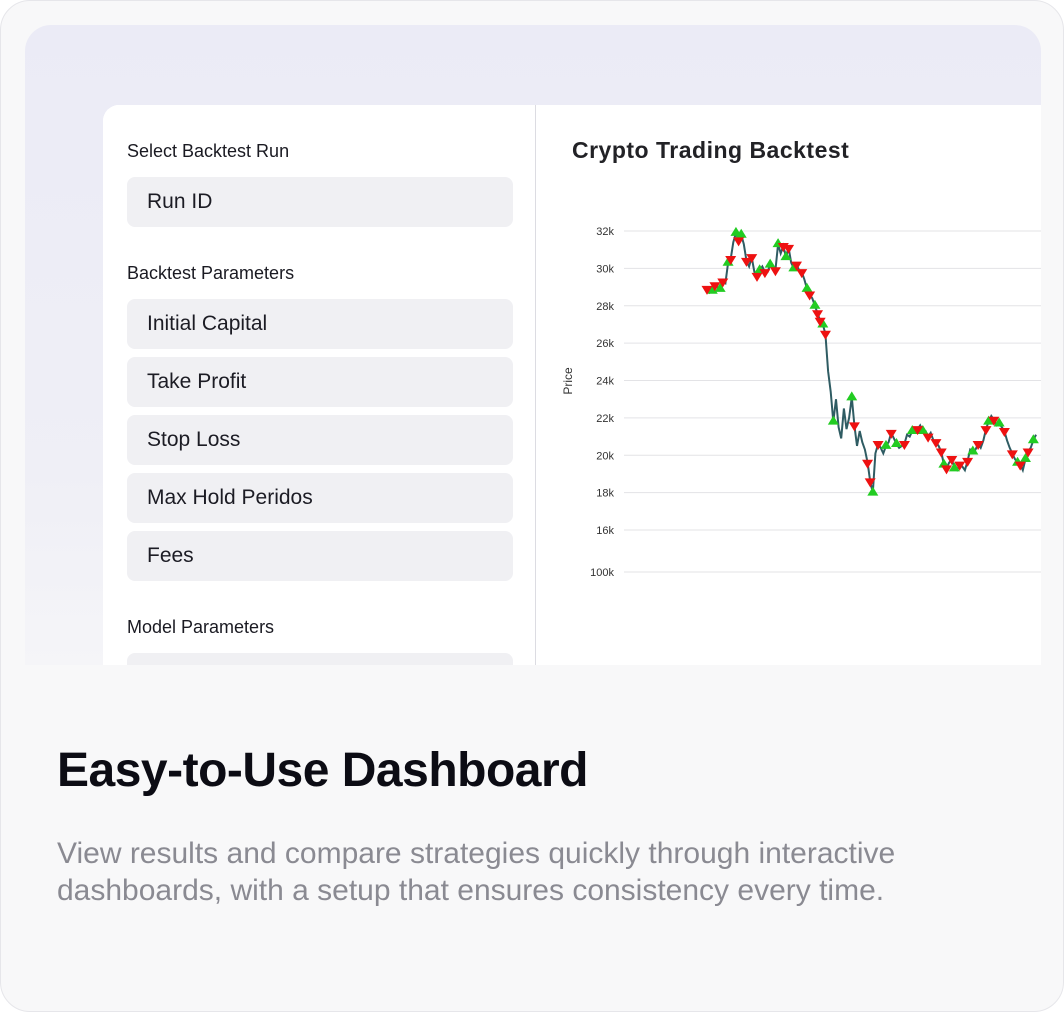 This screenshot has width=1064, height=1012. Describe the element at coordinates (605, 456) in the screenshot. I see `y-tick-label: 20k` at that location.